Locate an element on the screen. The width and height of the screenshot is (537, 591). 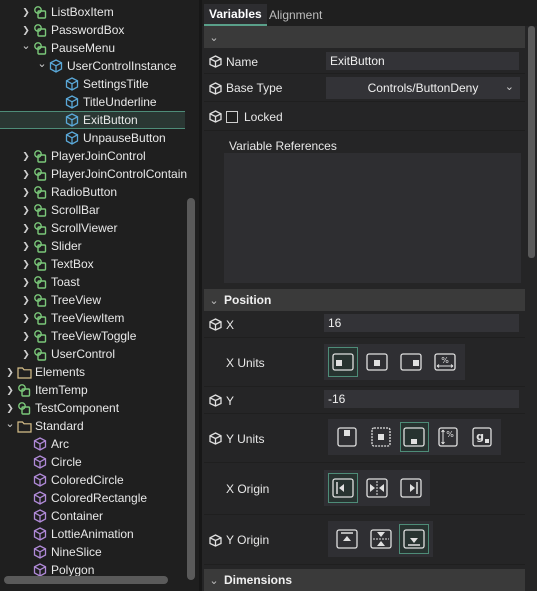
folder-icon is located at coordinates (24, 372).